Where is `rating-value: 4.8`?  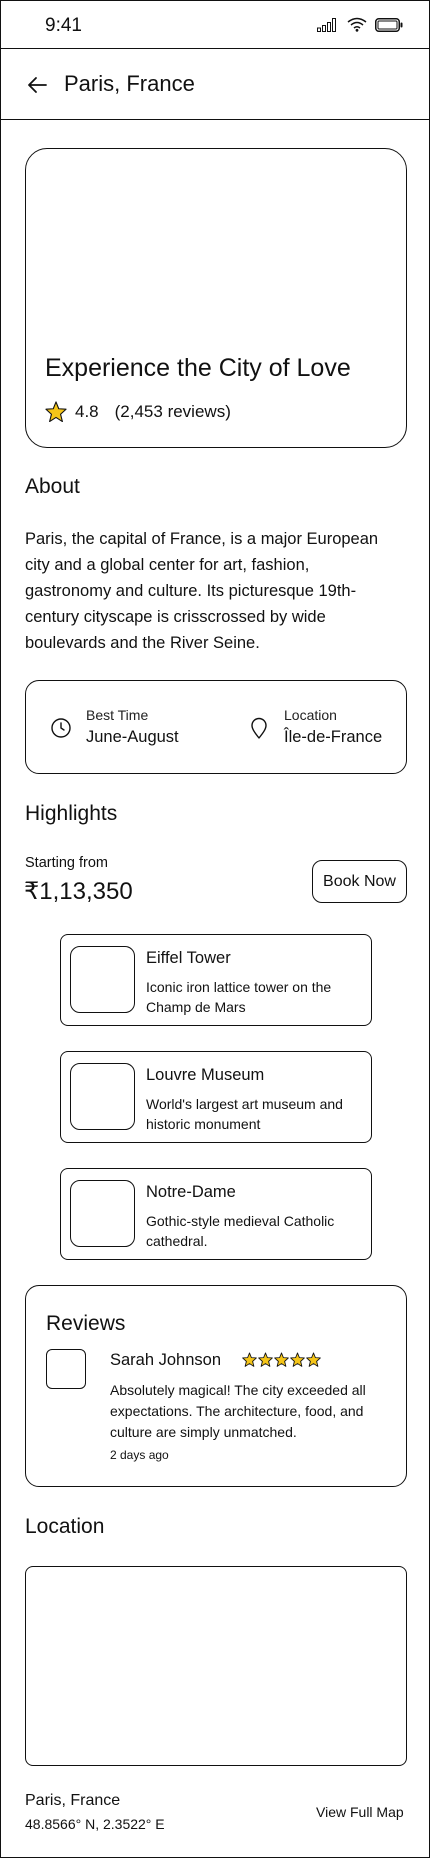
rating-value: 4.8 is located at coordinates (87, 411).